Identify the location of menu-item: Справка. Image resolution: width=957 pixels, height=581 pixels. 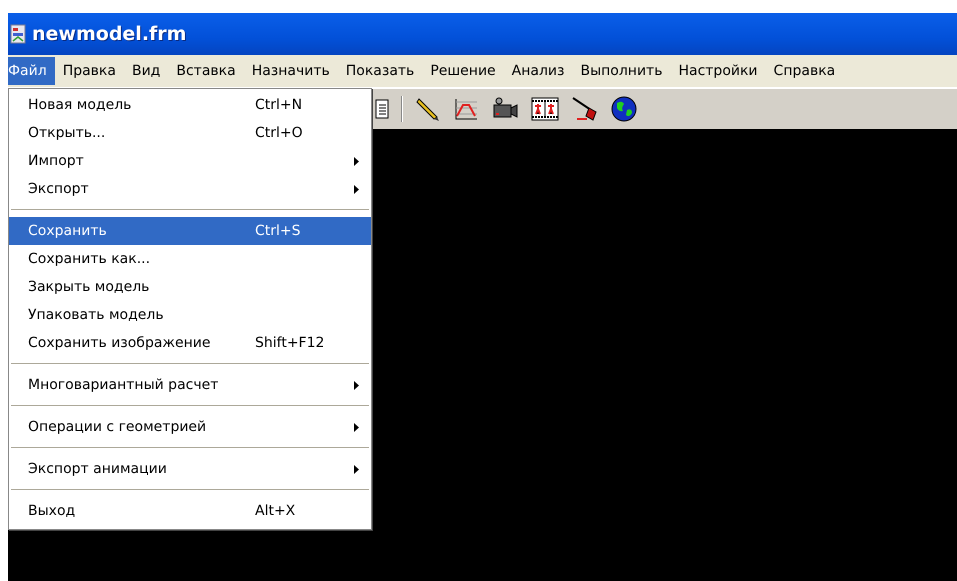
(805, 71).